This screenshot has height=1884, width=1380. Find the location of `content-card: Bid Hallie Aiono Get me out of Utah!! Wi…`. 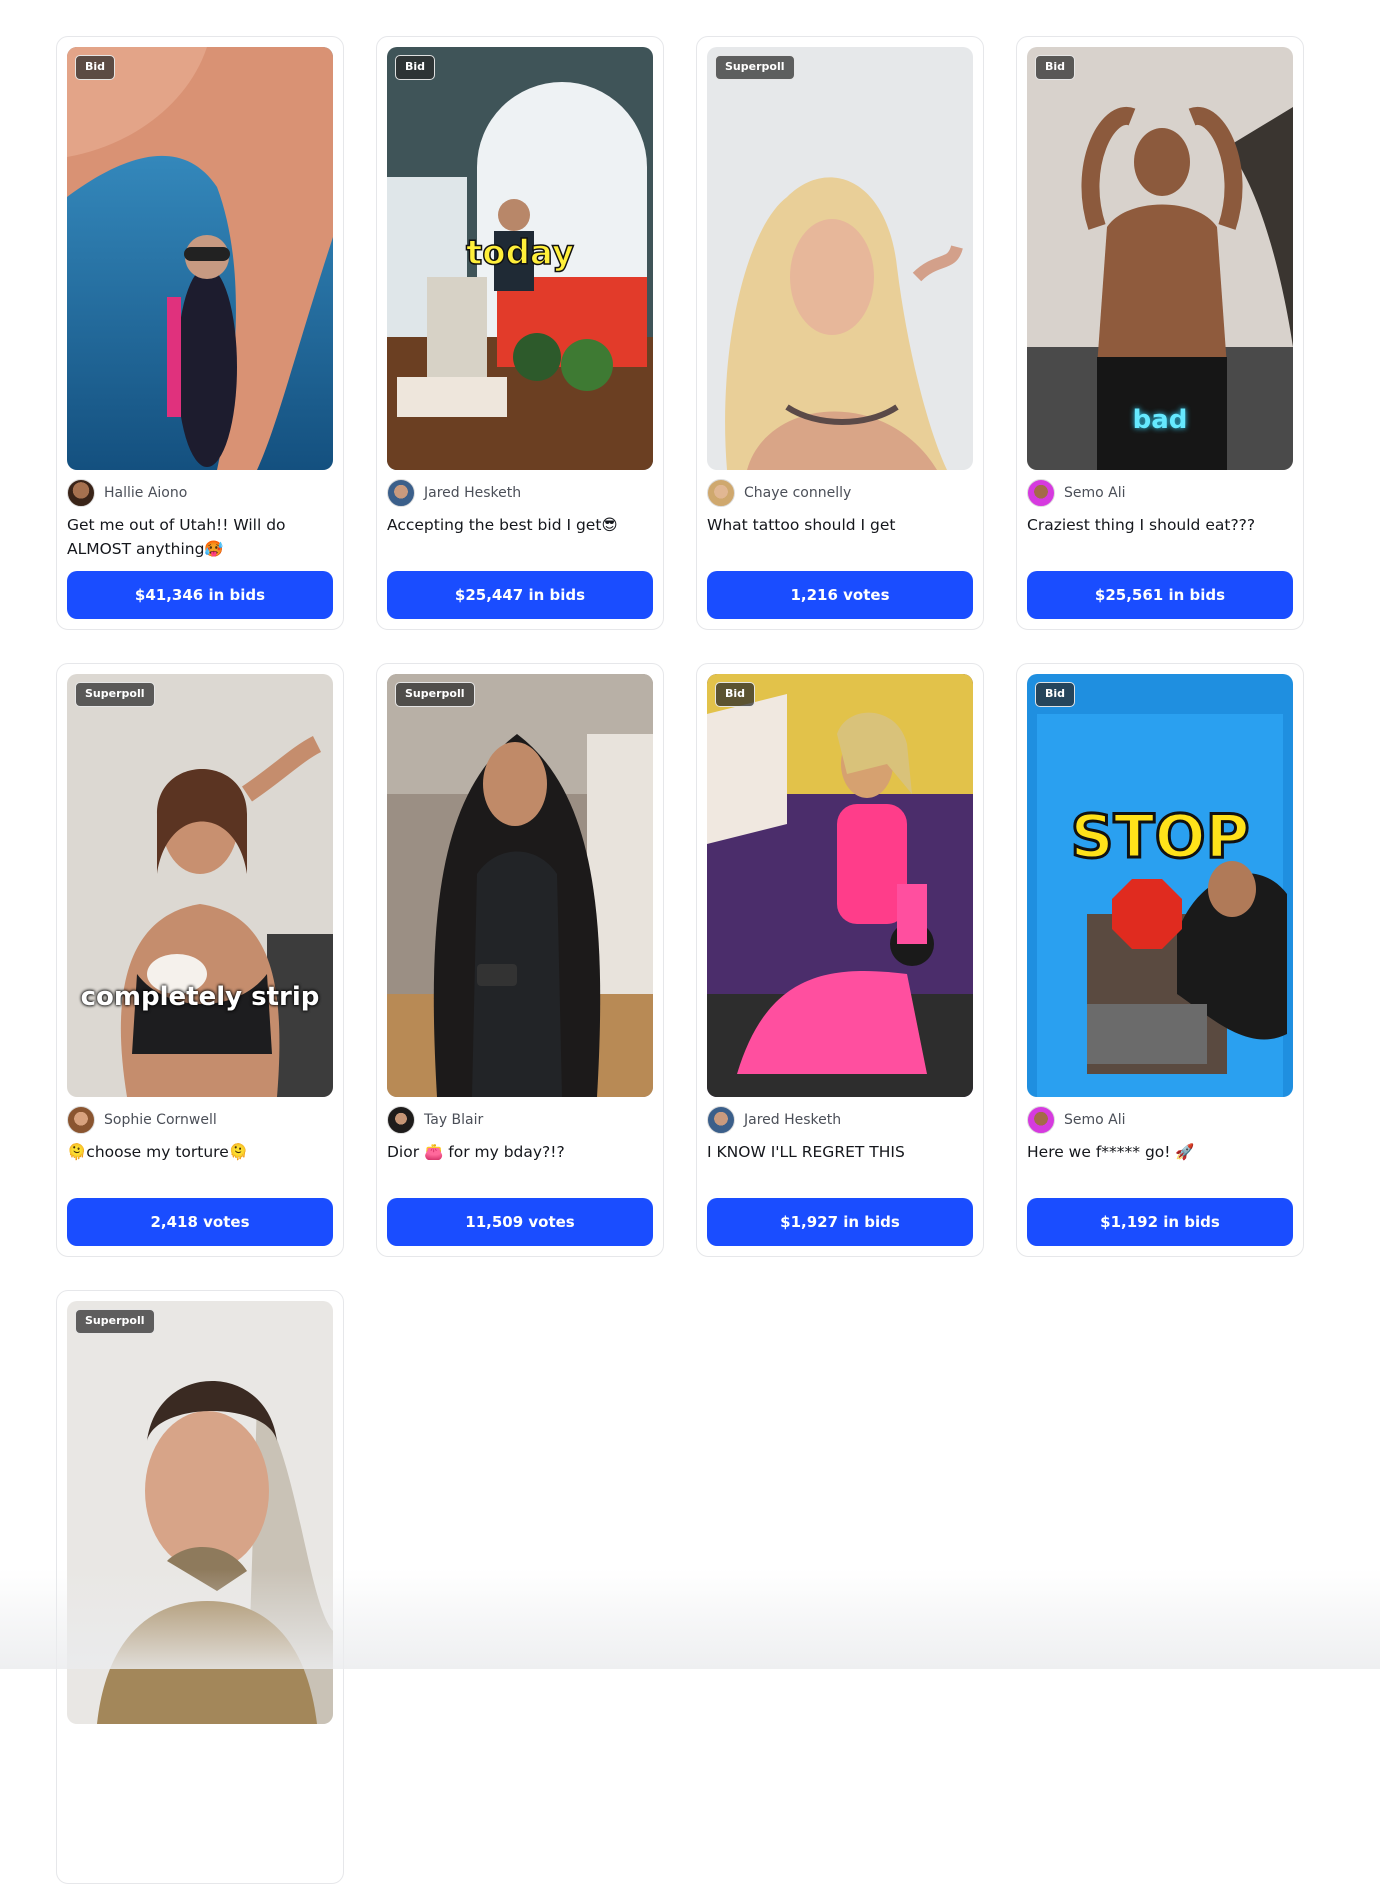

content-card: Bid Hallie Aiono Get me out of Utah!! Wi… is located at coordinates (200, 333).